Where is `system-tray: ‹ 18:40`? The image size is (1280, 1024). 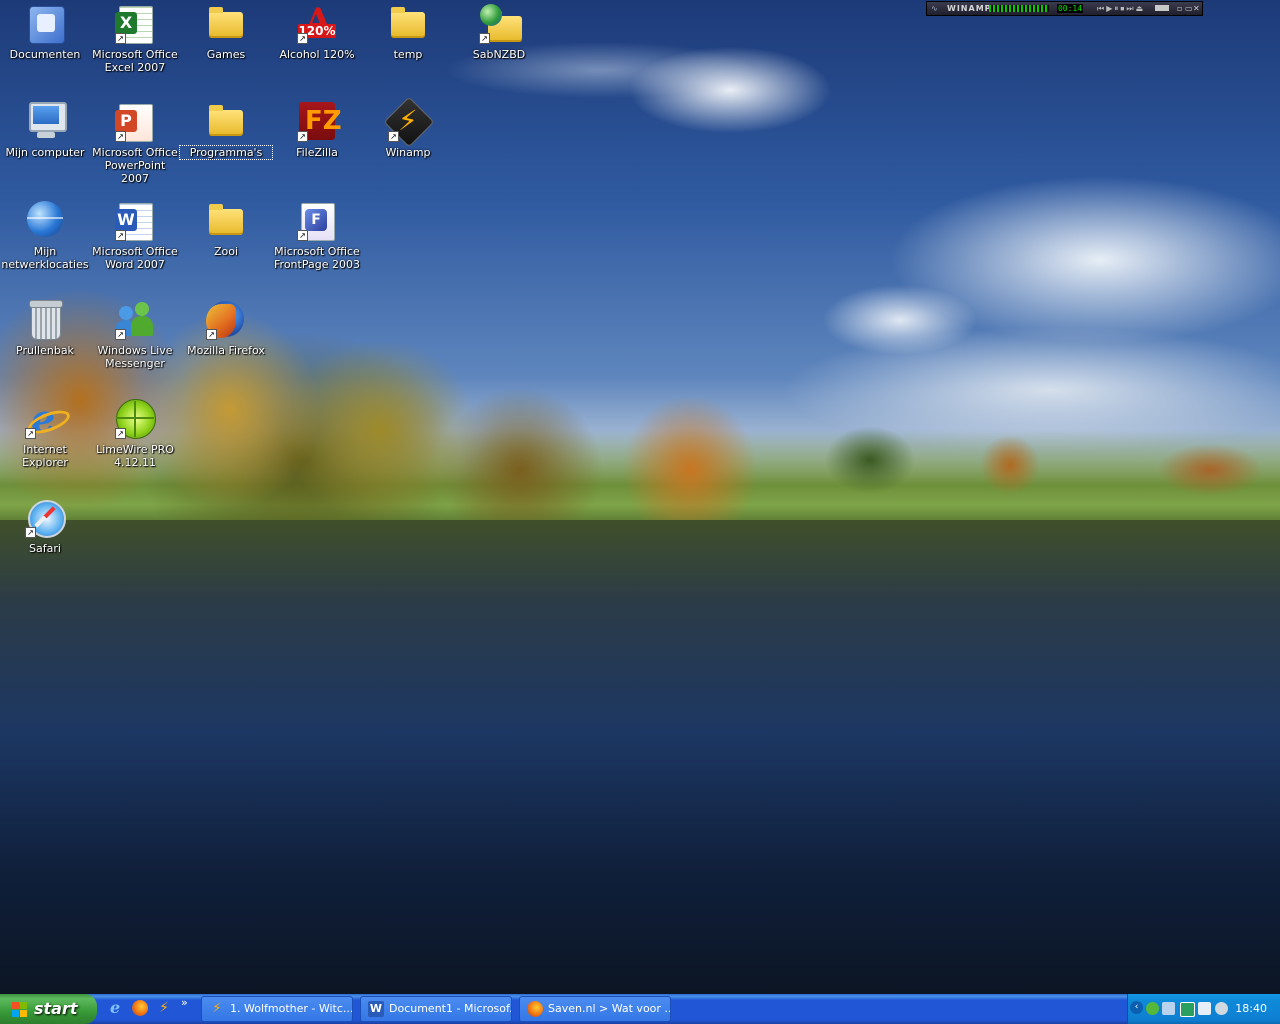 system-tray: ‹ 18:40 is located at coordinates (1203, 1009).